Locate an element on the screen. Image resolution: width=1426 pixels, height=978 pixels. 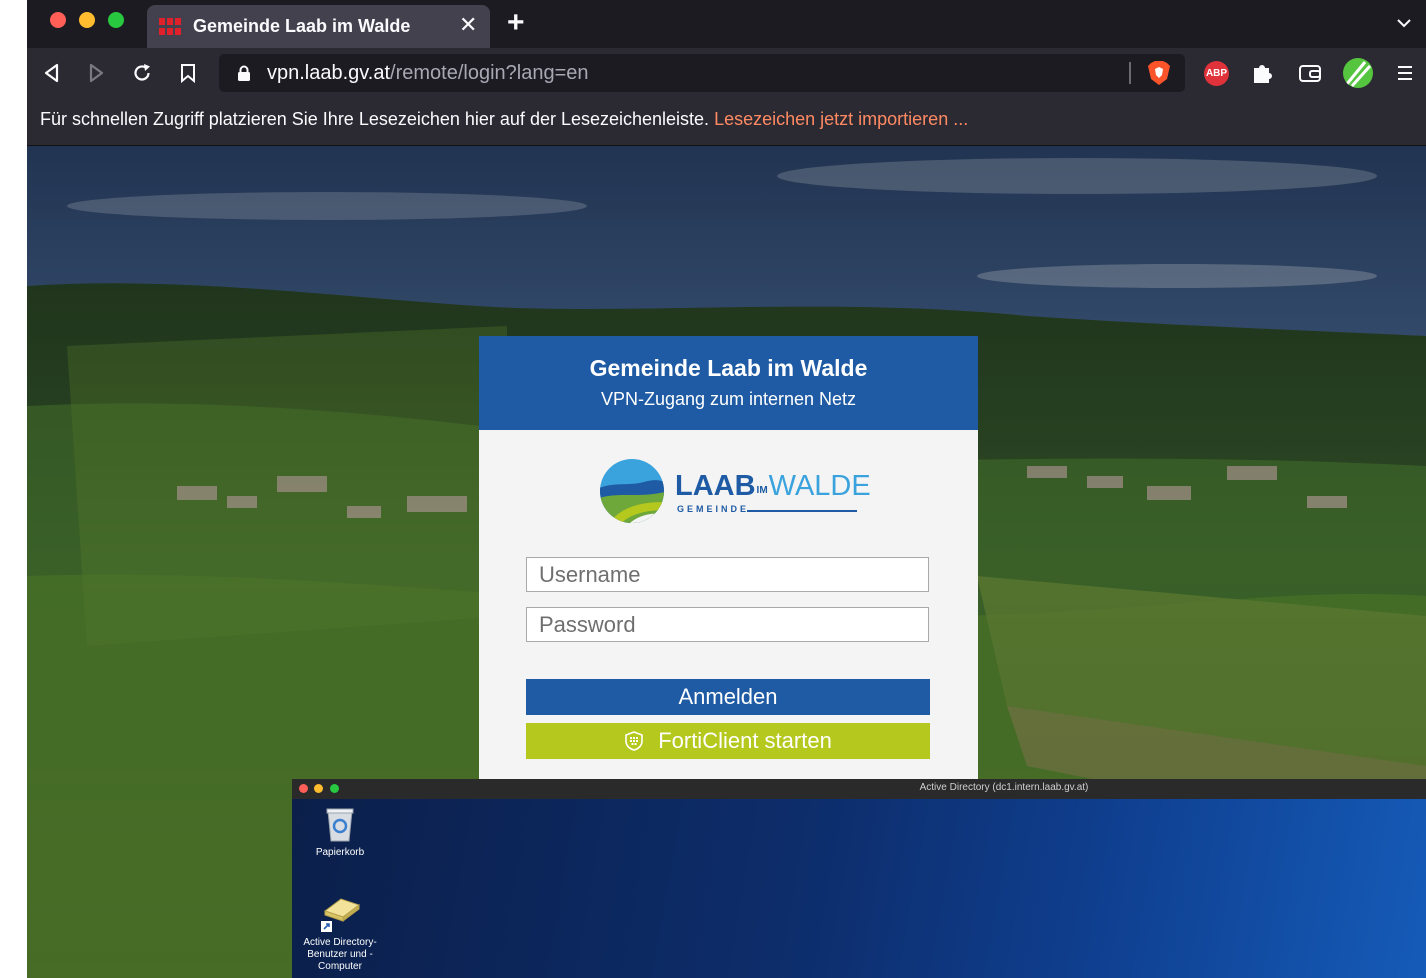
login-title: Gemeinde Laab im Walde is located at coordinates (728, 368).